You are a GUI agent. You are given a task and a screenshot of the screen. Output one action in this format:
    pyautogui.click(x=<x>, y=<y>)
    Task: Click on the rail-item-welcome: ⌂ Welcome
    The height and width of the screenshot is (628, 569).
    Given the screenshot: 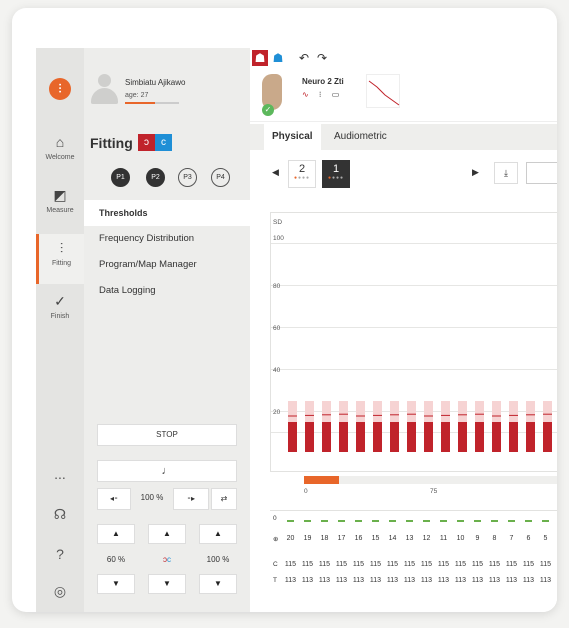 What is the action you would take?
    pyautogui.click(x=60, y=153)
    